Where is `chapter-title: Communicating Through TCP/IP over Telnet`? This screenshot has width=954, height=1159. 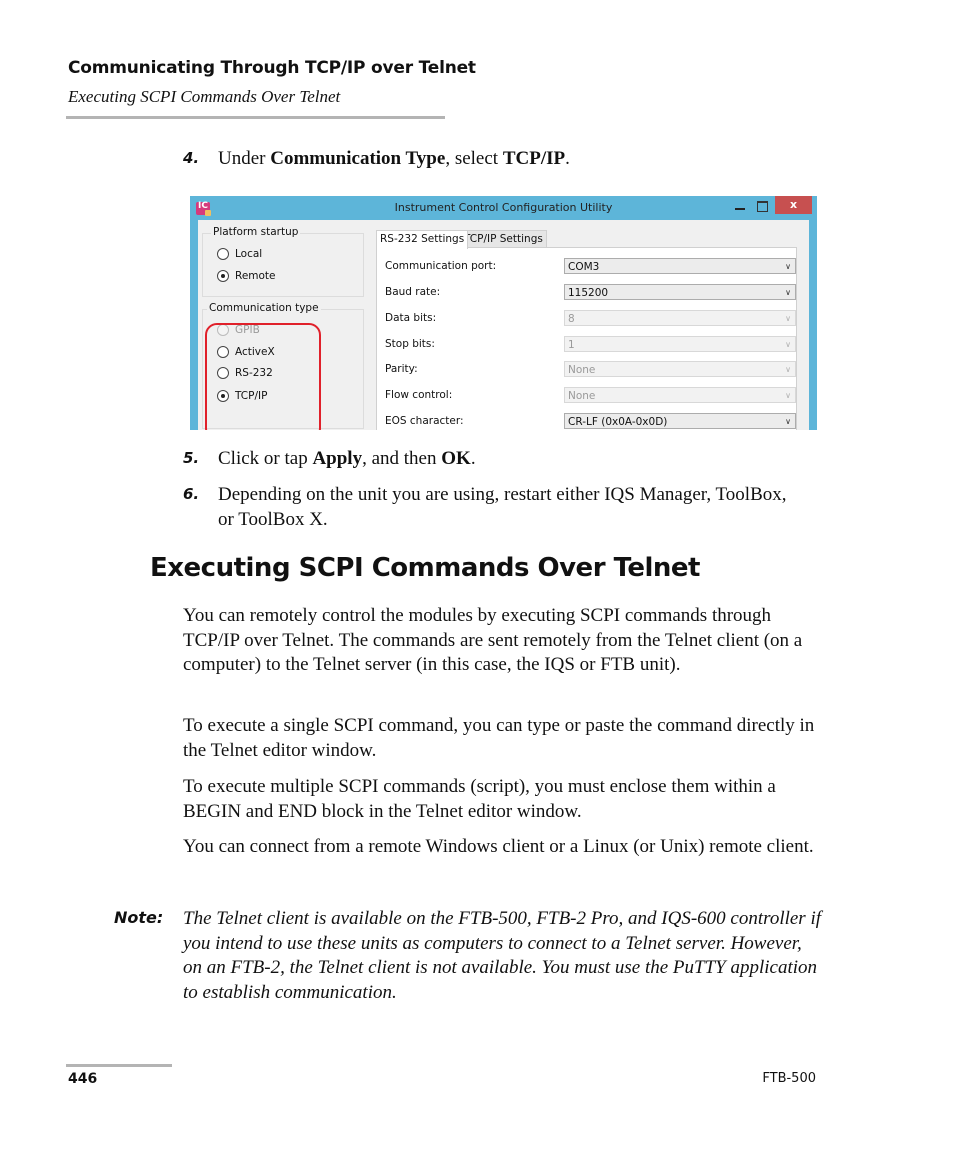
chapter-title: Communicating Through TCP/IP over Telnet is located at coordinates (272, 68).